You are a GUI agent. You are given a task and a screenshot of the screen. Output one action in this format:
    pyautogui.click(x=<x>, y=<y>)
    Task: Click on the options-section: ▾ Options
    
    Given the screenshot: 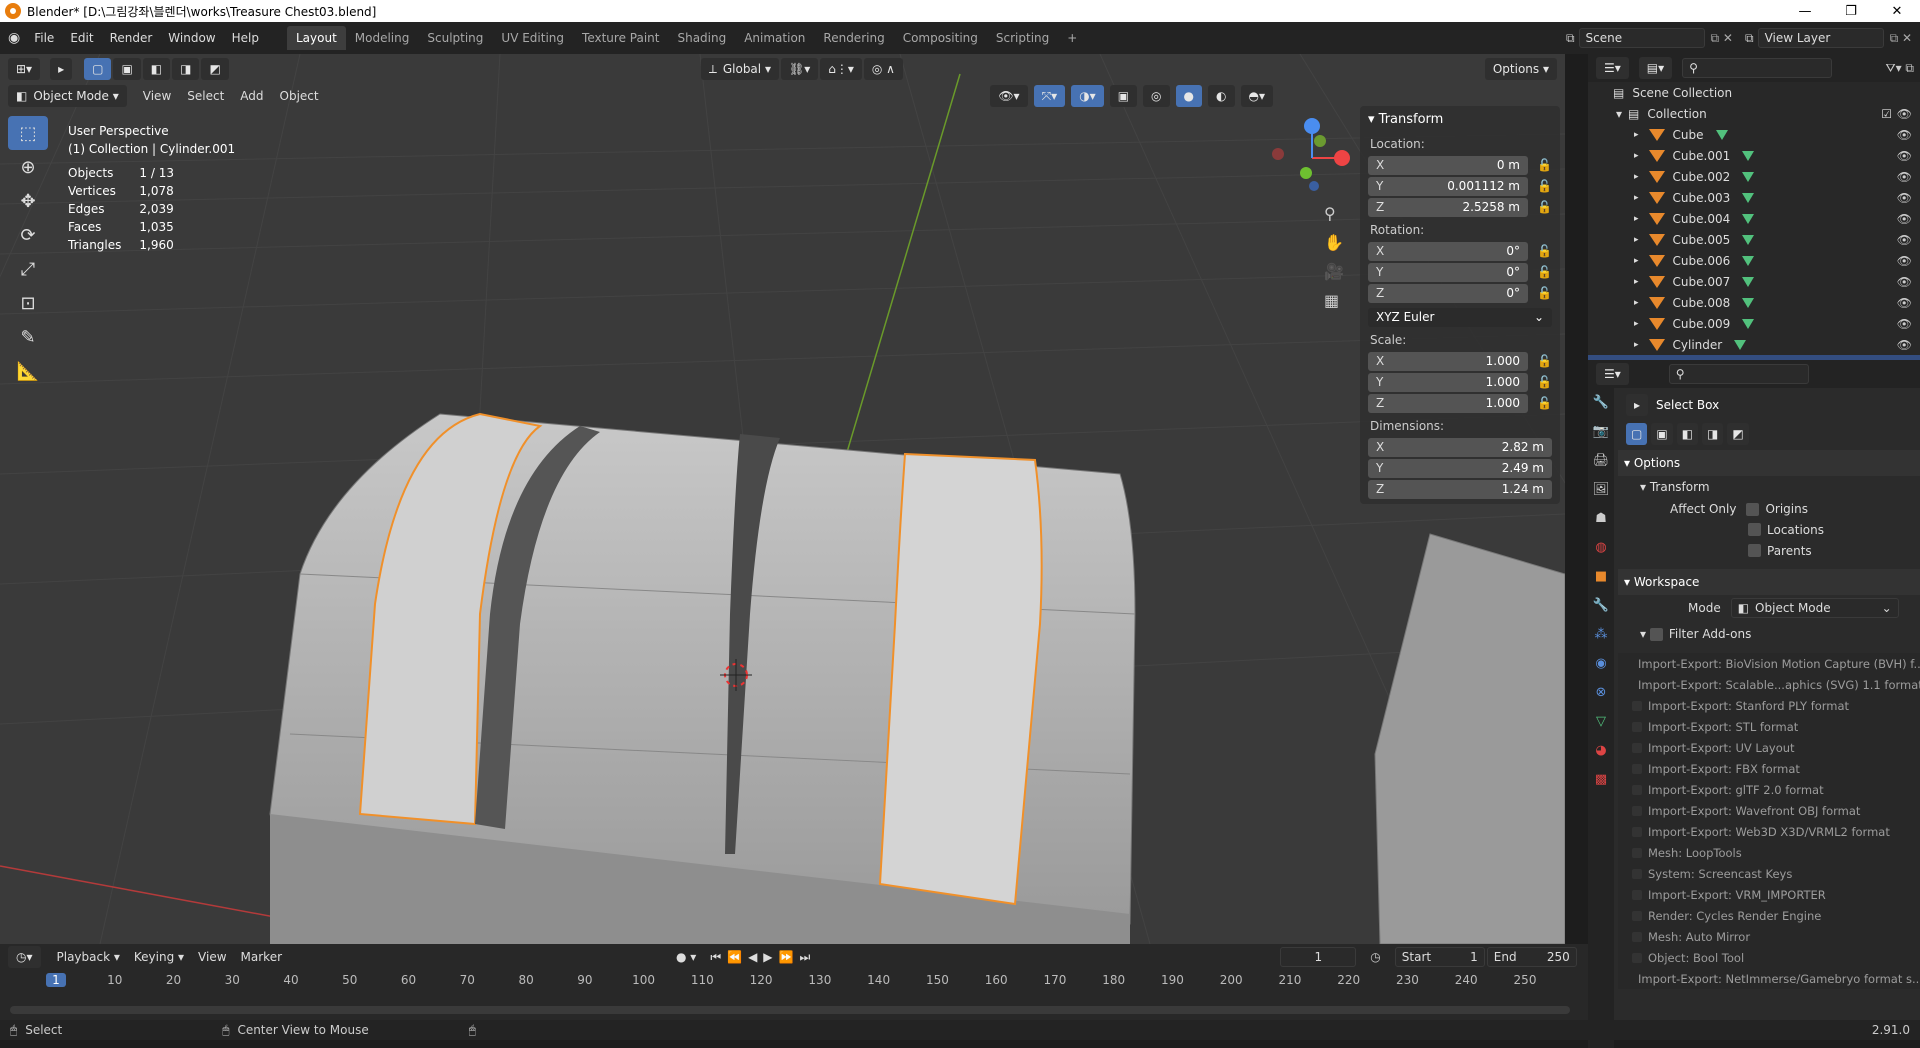 What is the action you would take?
    pyautogui.click(x=1769, y=463)
    